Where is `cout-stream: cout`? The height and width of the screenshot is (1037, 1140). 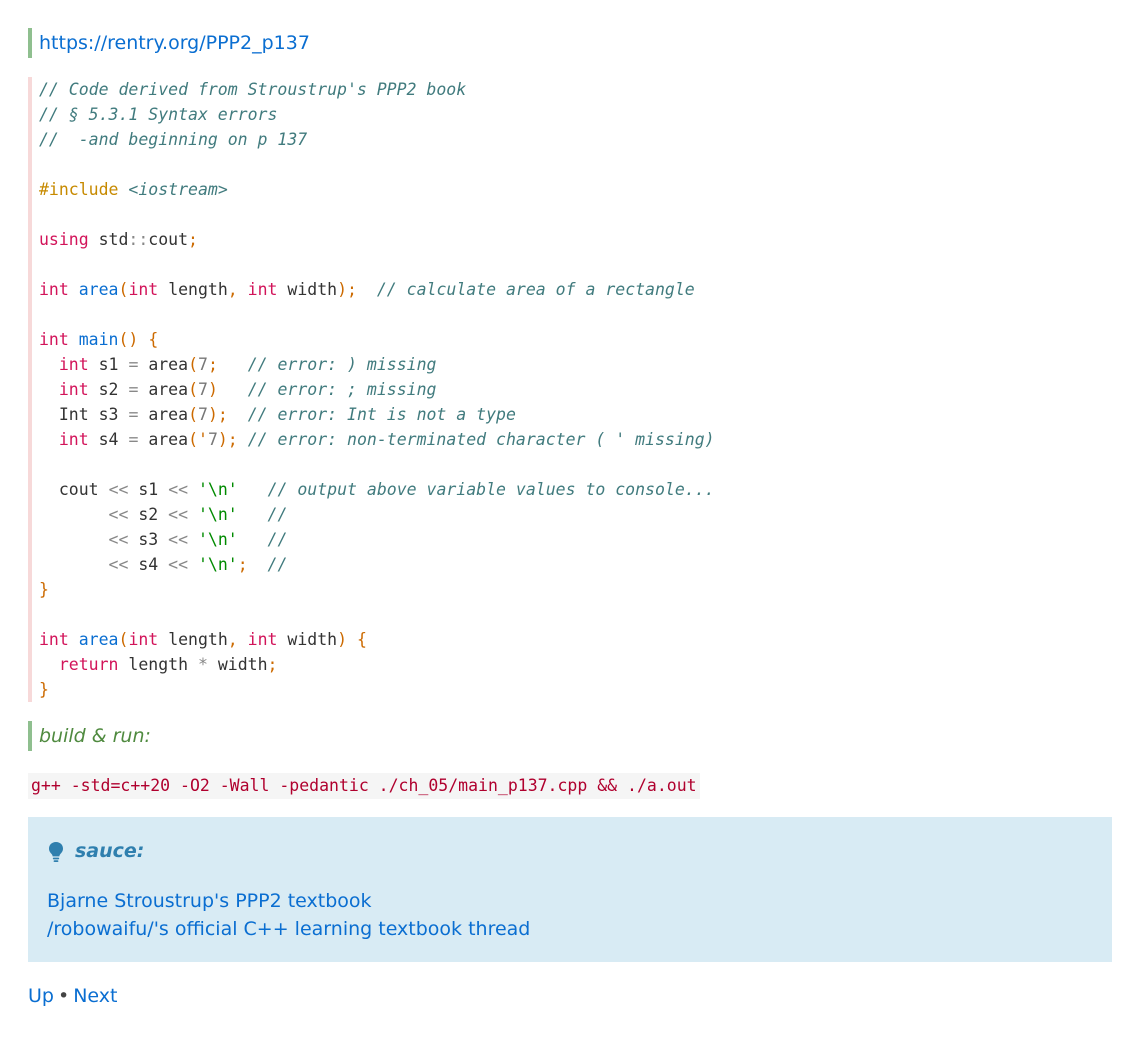
cout-stream: cout is located at coordinates (78, 489).